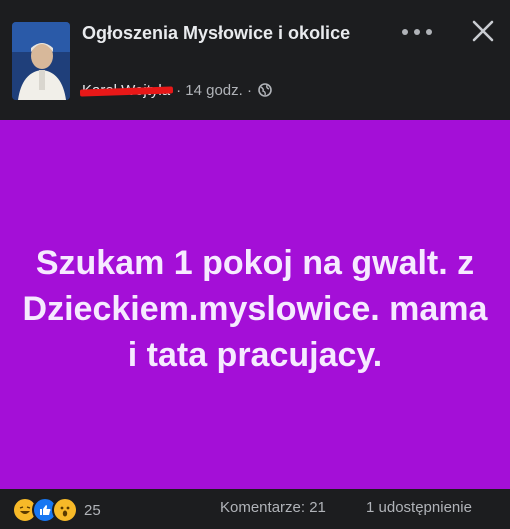 Image resolution: width=510 pixels, height=529 pixels. I want to click on post-time: · 14 godz. ·, so click(214, 90).